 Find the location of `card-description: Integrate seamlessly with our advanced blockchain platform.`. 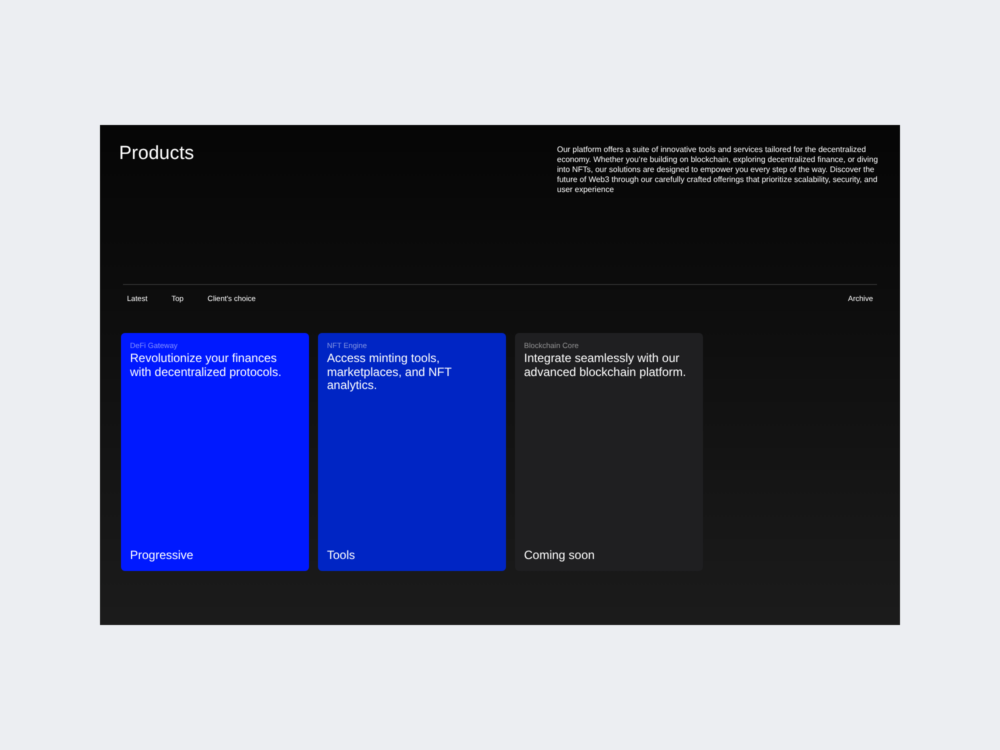

card-description: Integrate seamlessly with our advanced blockchain platform. is located at coordinates (606, 365).